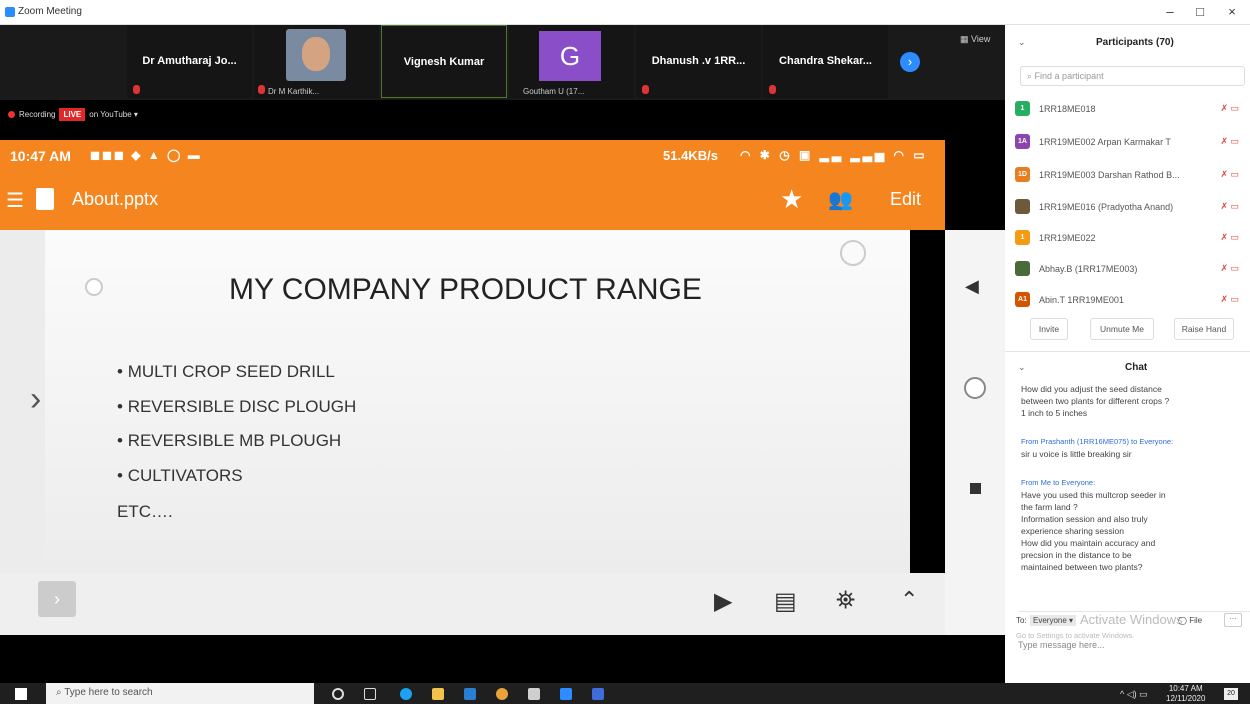 The image size is (1250, 704). What do you see at coordinates (15, 200) in the screenshot?
I see `menu-icon: ☰` at bounding box center [15, 200].